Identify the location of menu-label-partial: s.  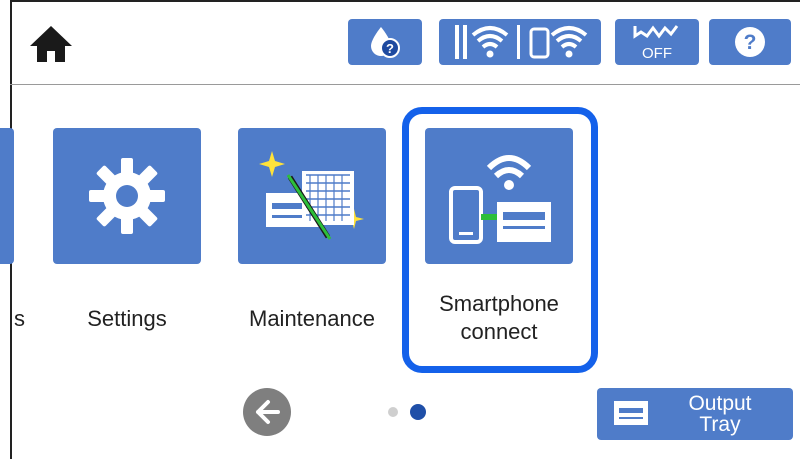
(19, 318).